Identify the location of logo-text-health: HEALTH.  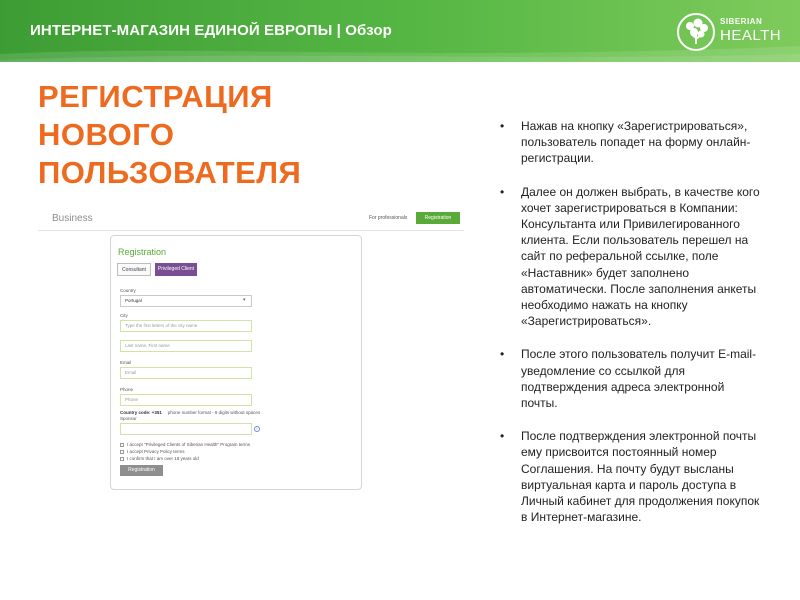
(751, 35).